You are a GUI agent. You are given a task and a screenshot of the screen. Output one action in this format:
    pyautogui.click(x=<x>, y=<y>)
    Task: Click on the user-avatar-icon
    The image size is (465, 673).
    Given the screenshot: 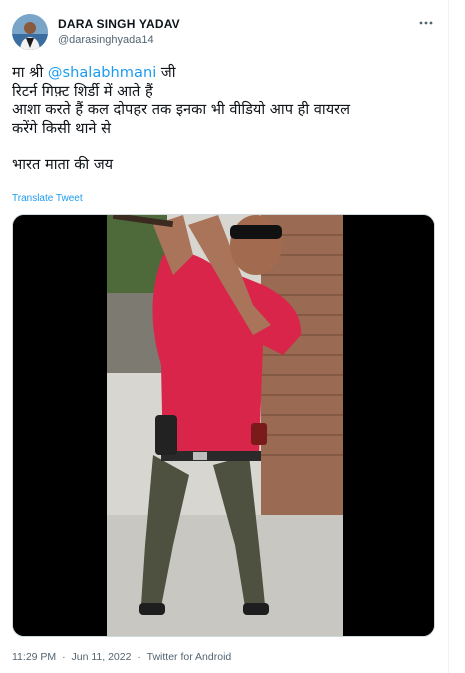 What is the action you would take?
    pyautogui.click(x=30, y=32)
    